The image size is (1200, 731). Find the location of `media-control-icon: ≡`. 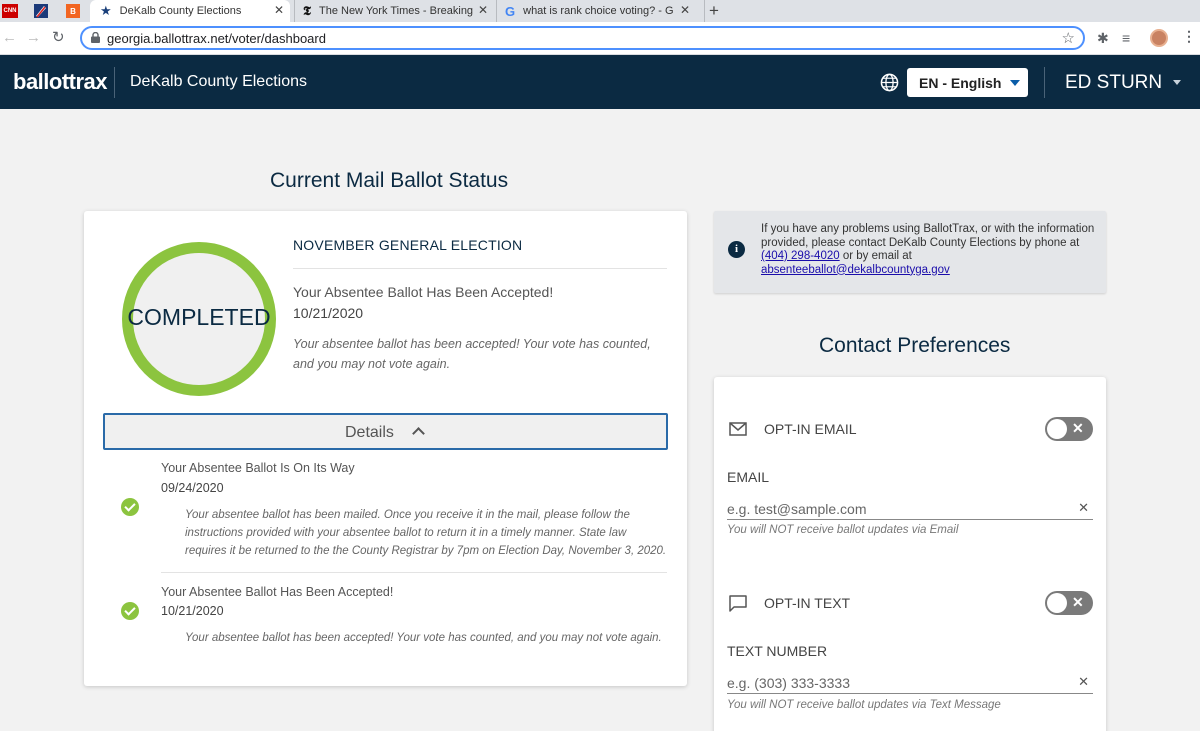

media-control-icon: ≡ is located at coordinates (1126, 38).